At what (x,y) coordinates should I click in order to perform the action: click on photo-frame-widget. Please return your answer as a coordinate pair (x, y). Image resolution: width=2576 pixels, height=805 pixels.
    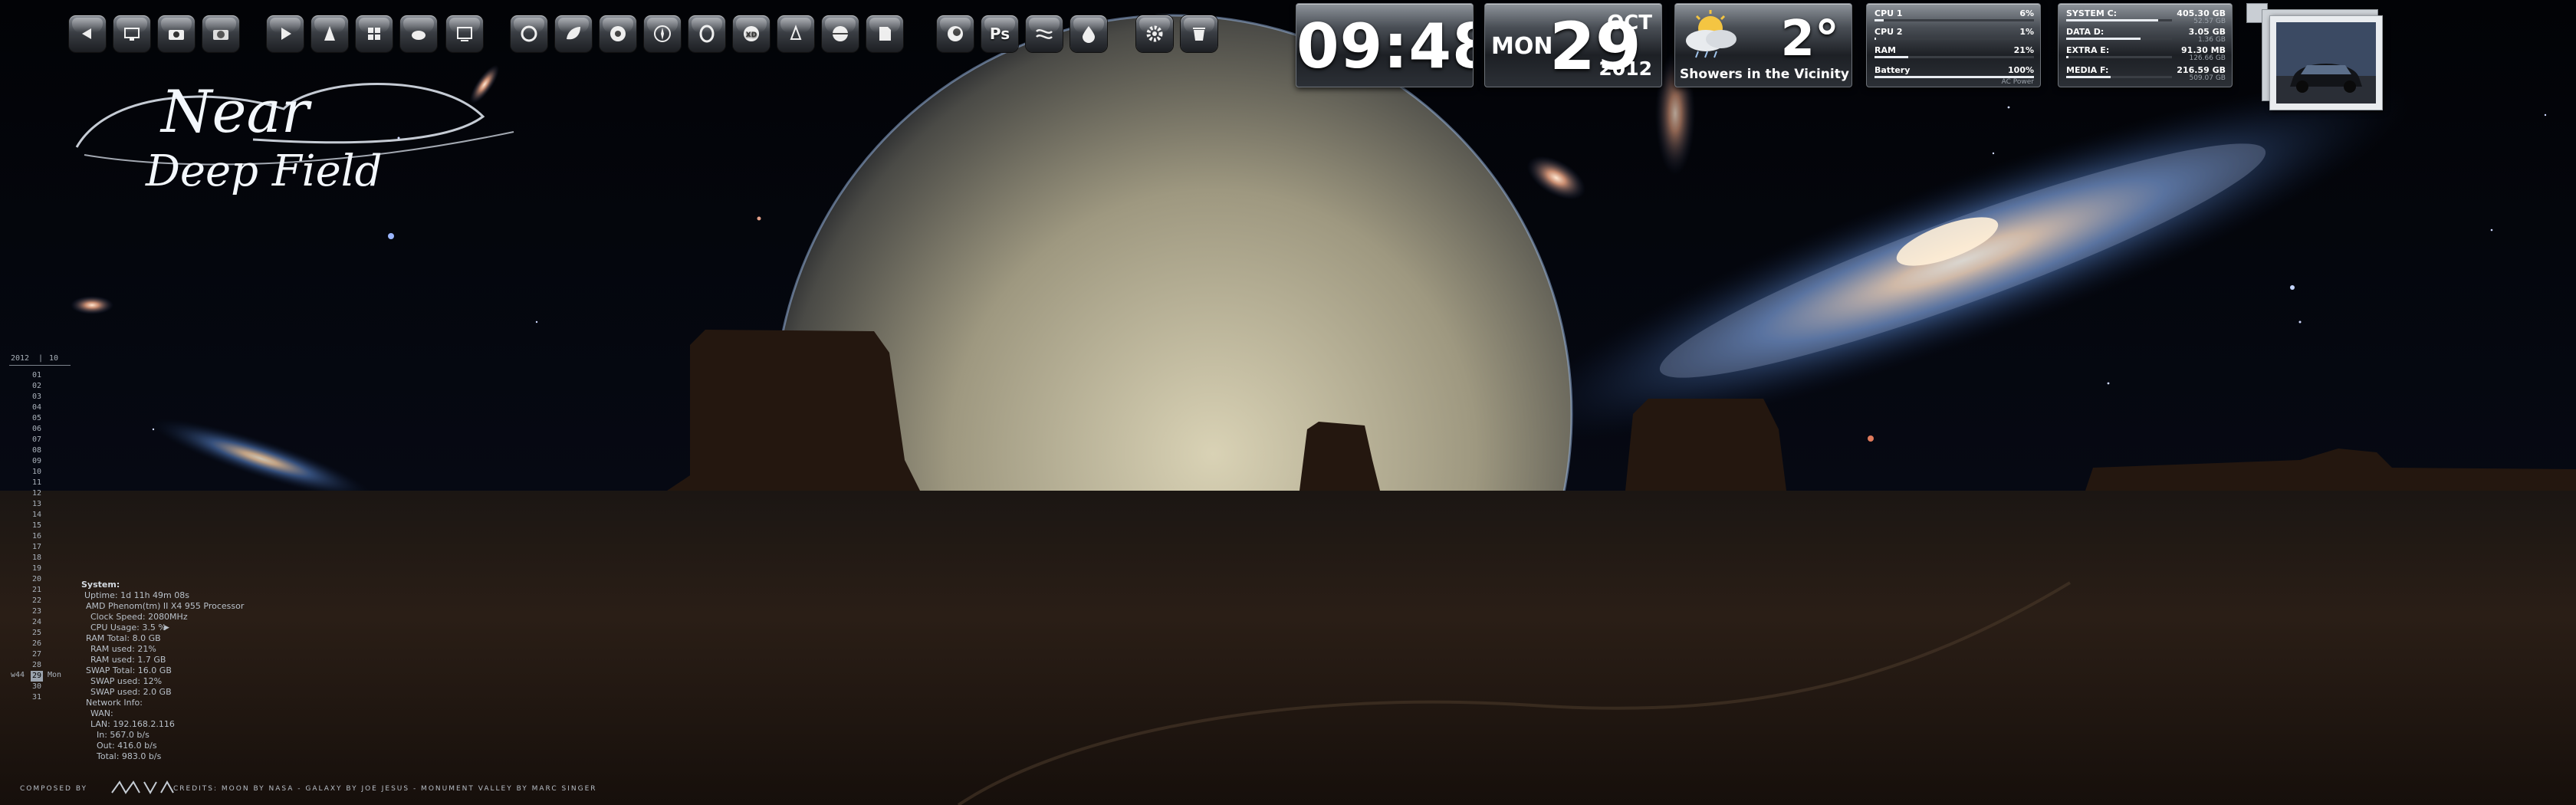
    Looking at the image, I should click on (2333, 57).